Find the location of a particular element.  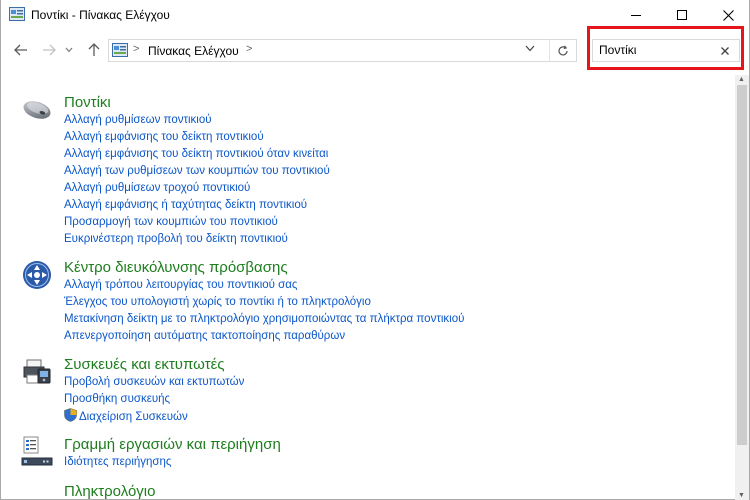

group-title: Γραμμή εργασιών και περιήγηση is located at coordinates (172, 444).